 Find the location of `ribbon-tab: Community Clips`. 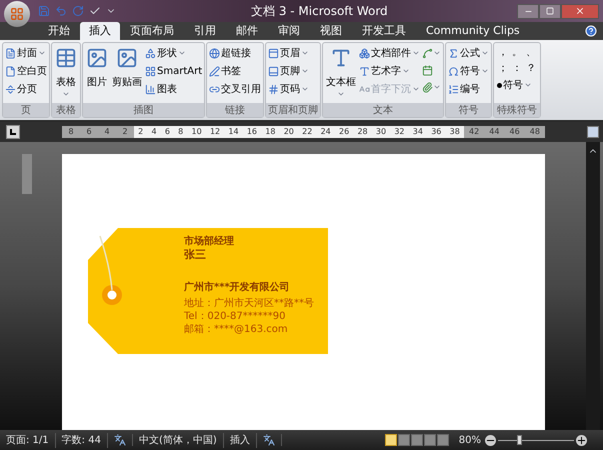

ribbon-tab: Community Clips is located at coordinates (473, 31).